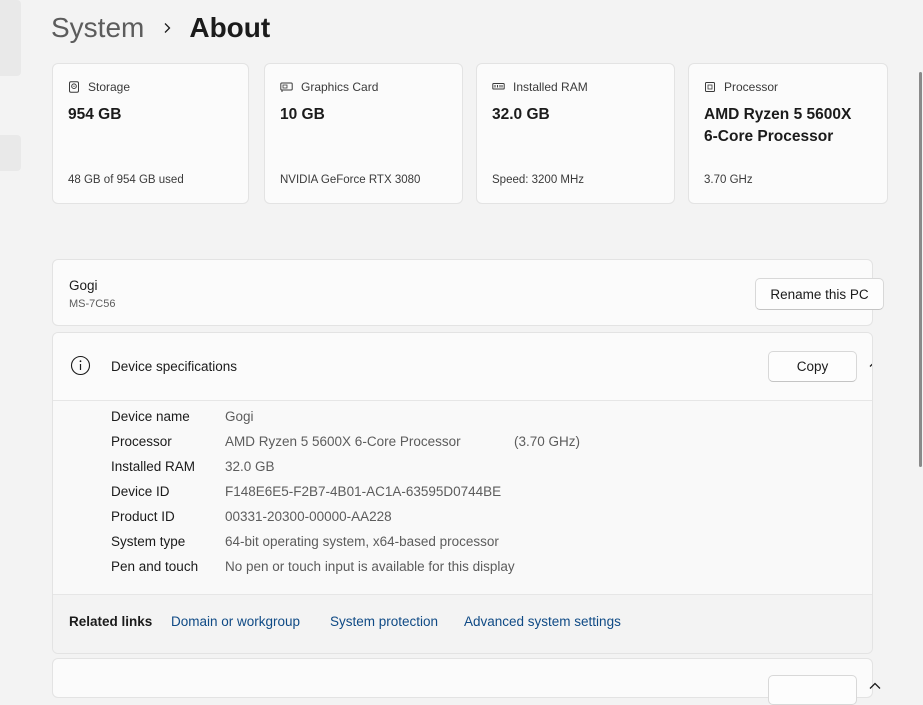 This screenshot has height=705, width=923. What do you see at coordinates (10, 38) in the screenshot?
I see `nav-pane-edge` at bounding box center [10, 38].